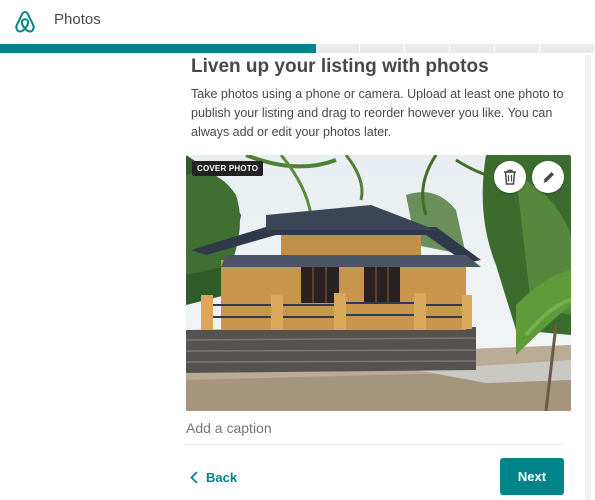 This screenshot has height=500, width=595. What do you see at coordinates (375, 428) in the screenshot?
I see `caption-input` at bounding box center [375, 428].